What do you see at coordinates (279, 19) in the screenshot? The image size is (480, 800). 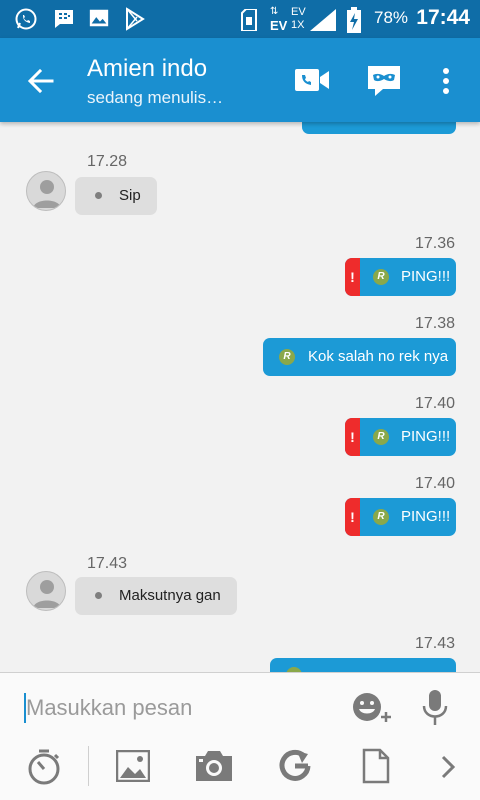 I see `network-type: ⇅ EV` at bounding box center [279, 19].